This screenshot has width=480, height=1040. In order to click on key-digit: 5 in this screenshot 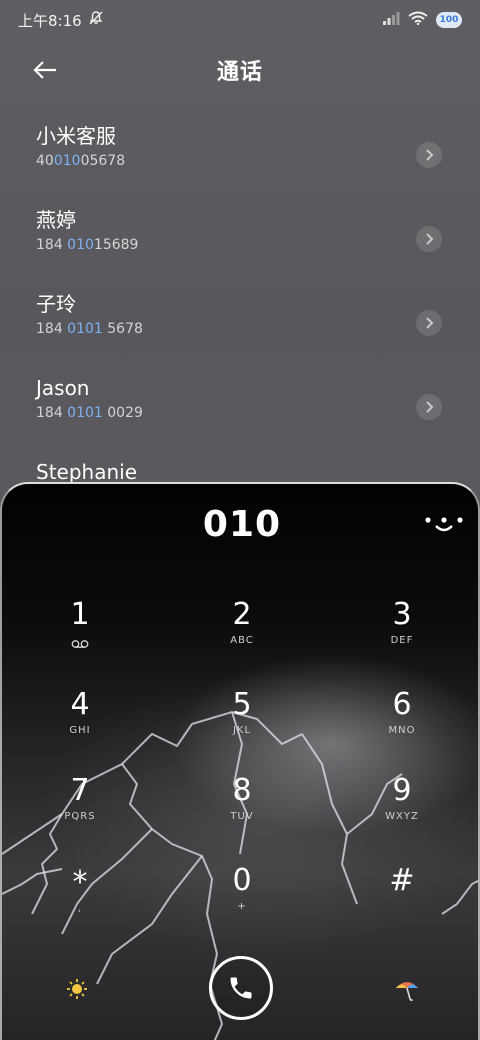, I will do `click(242, 704)`.